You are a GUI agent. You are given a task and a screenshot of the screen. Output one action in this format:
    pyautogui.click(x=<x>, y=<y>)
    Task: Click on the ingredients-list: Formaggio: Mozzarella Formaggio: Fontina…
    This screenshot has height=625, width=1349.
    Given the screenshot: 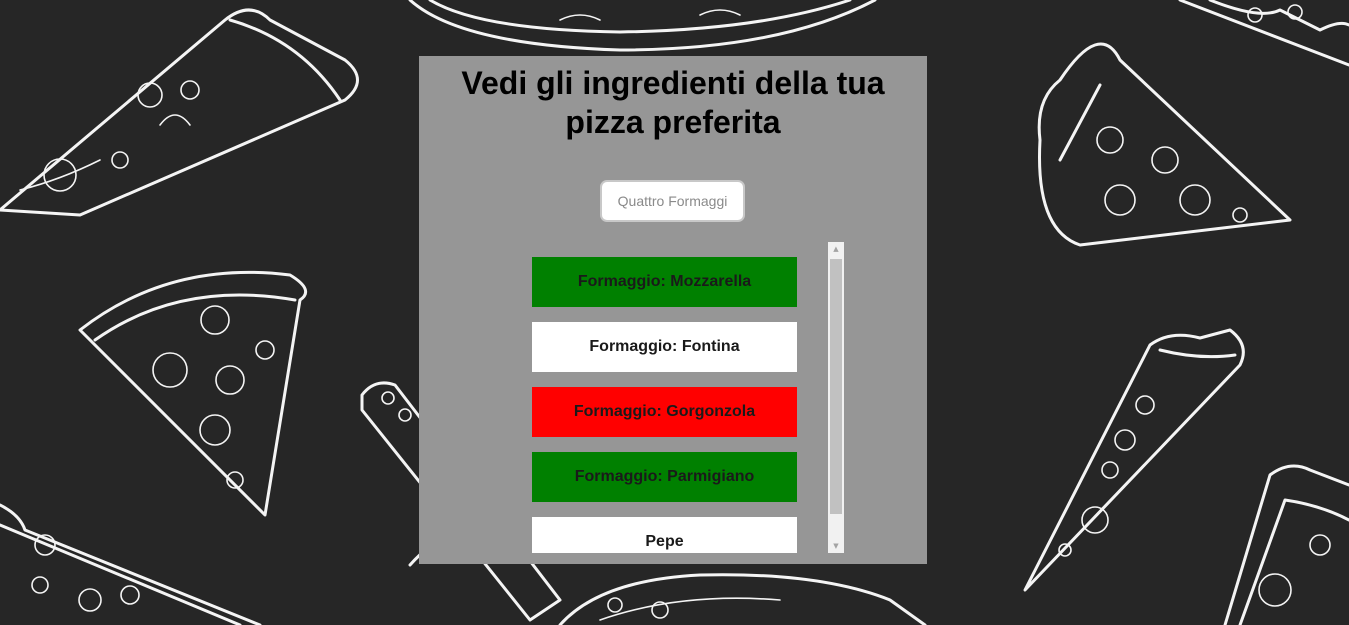 What is the action you would take?
    pyautogui.click(x=688, y=397)
    